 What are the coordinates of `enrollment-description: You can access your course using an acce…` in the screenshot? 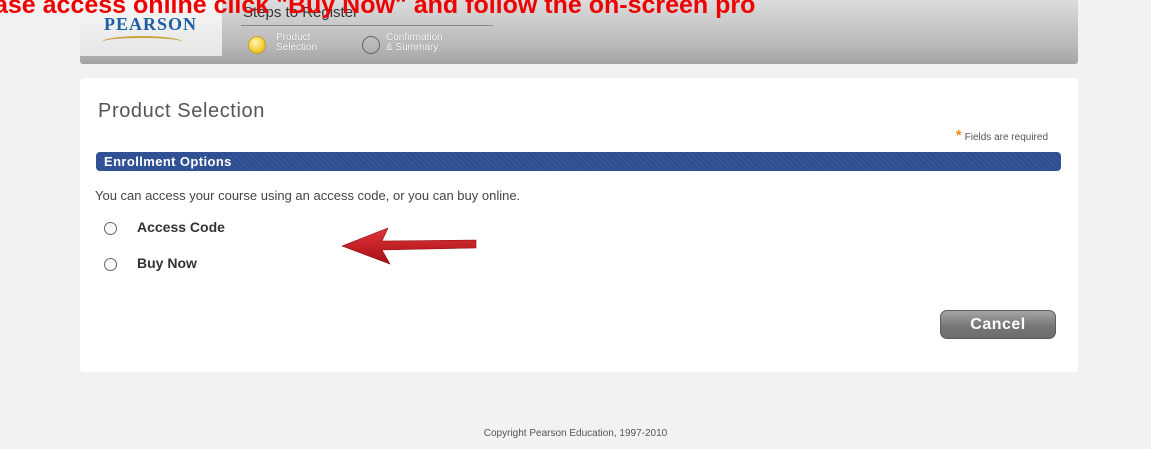 It's located at (308, 195).